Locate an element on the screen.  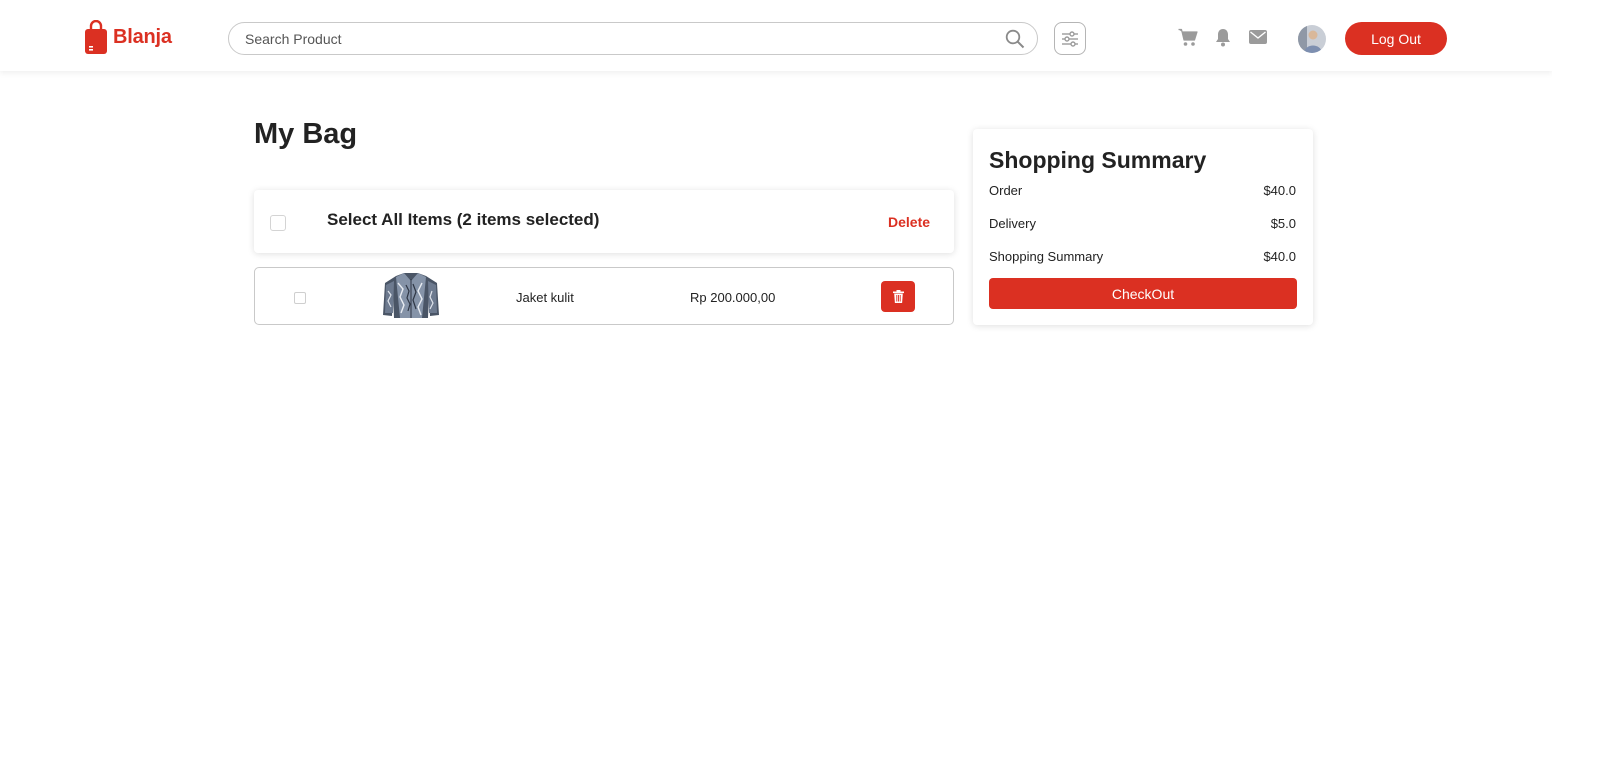
select-all-checkbox is located at coordinates (278, 223).